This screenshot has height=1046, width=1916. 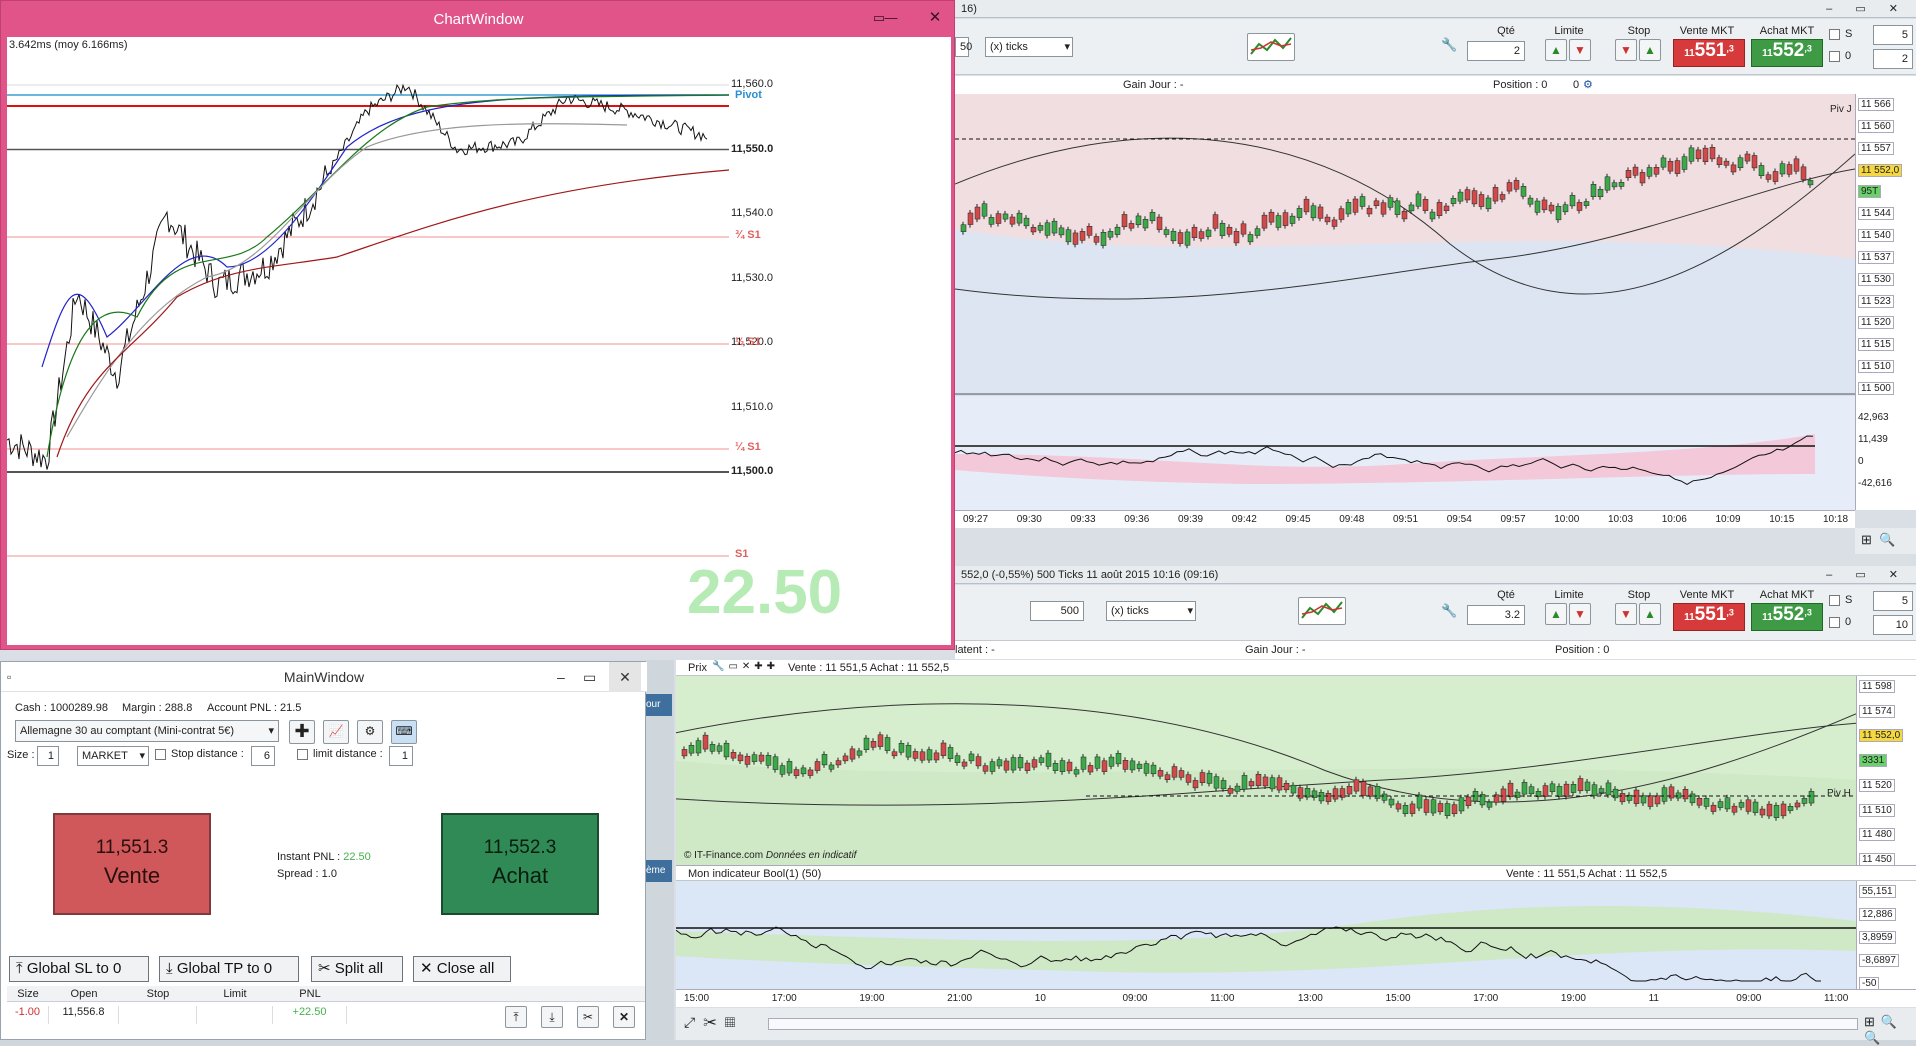 What do you see at coordinates (1834, 56) in the screenshot?
I see `zero-checkbox` at bounding box center [1834, 56].